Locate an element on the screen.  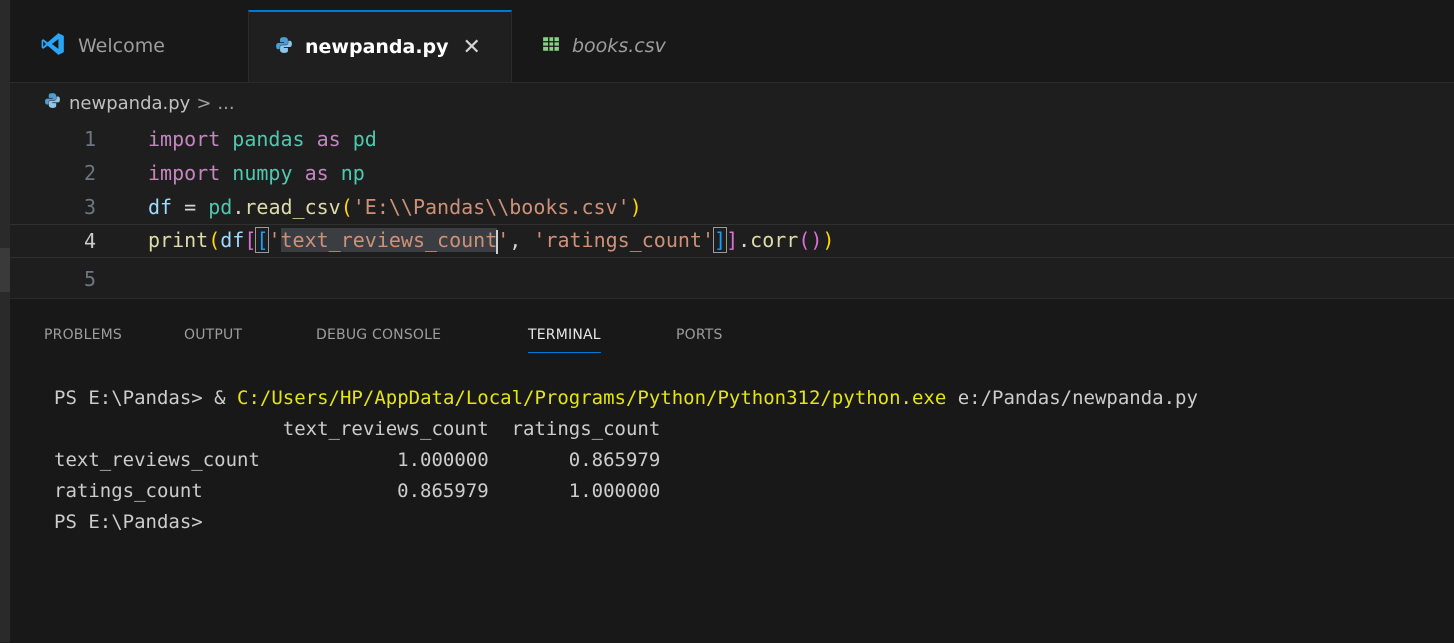
tab-terminal: TERMINAL is located at coordinates (564, 340).